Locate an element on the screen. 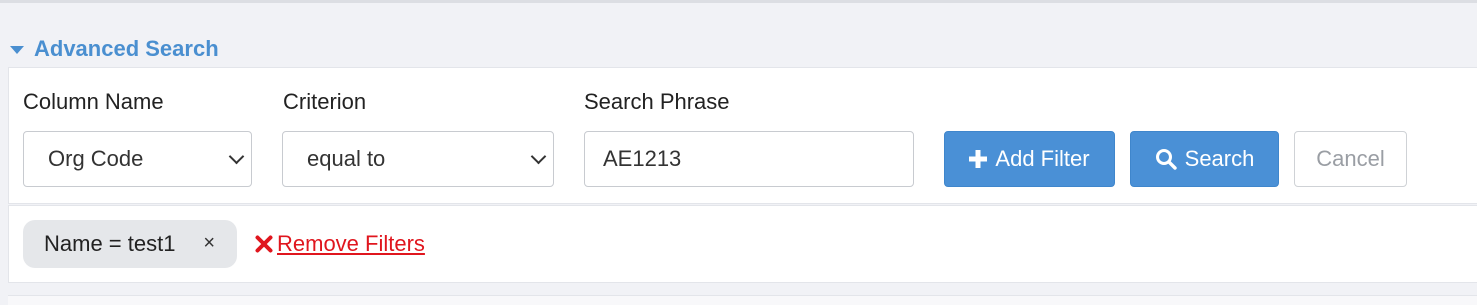  advanced-search-toggle: Advanced Search is located at coordinates (114, 49).